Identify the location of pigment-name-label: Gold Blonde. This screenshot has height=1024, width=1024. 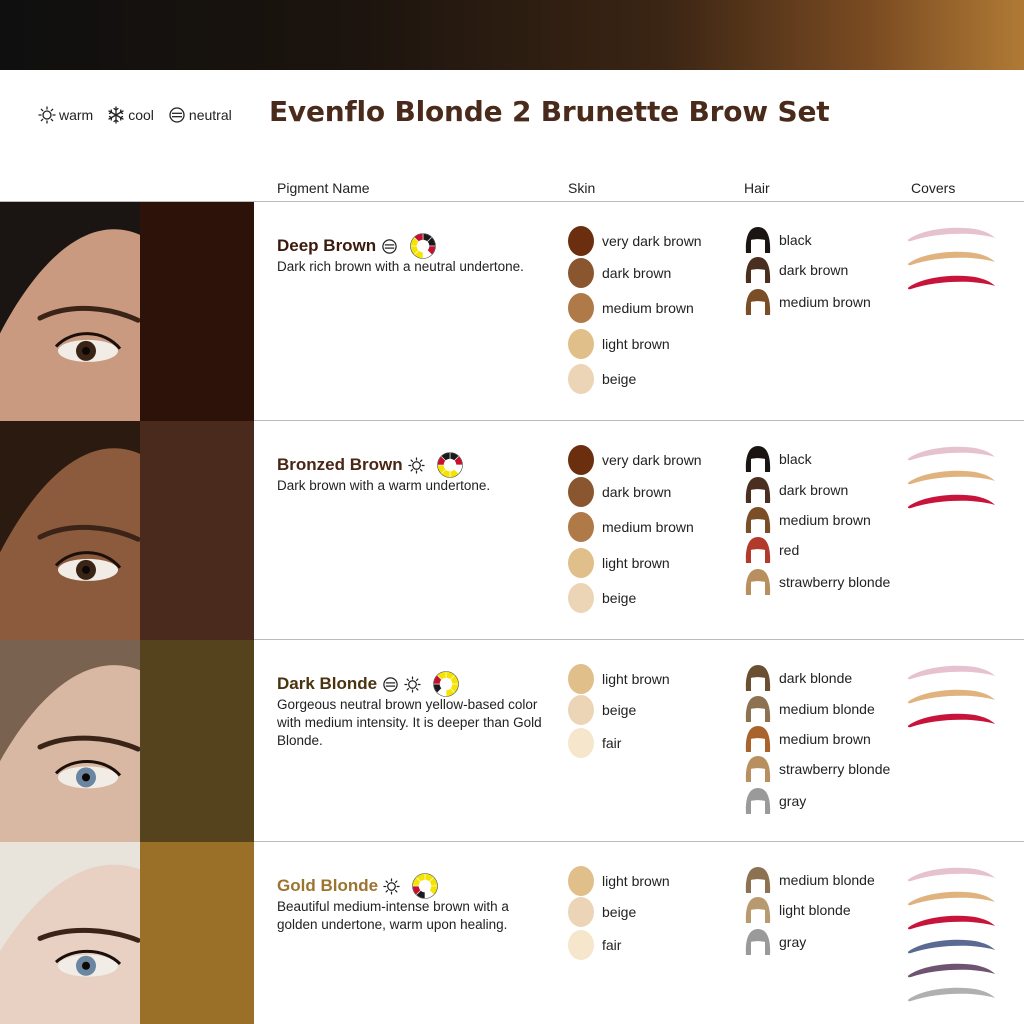
(328, 885).